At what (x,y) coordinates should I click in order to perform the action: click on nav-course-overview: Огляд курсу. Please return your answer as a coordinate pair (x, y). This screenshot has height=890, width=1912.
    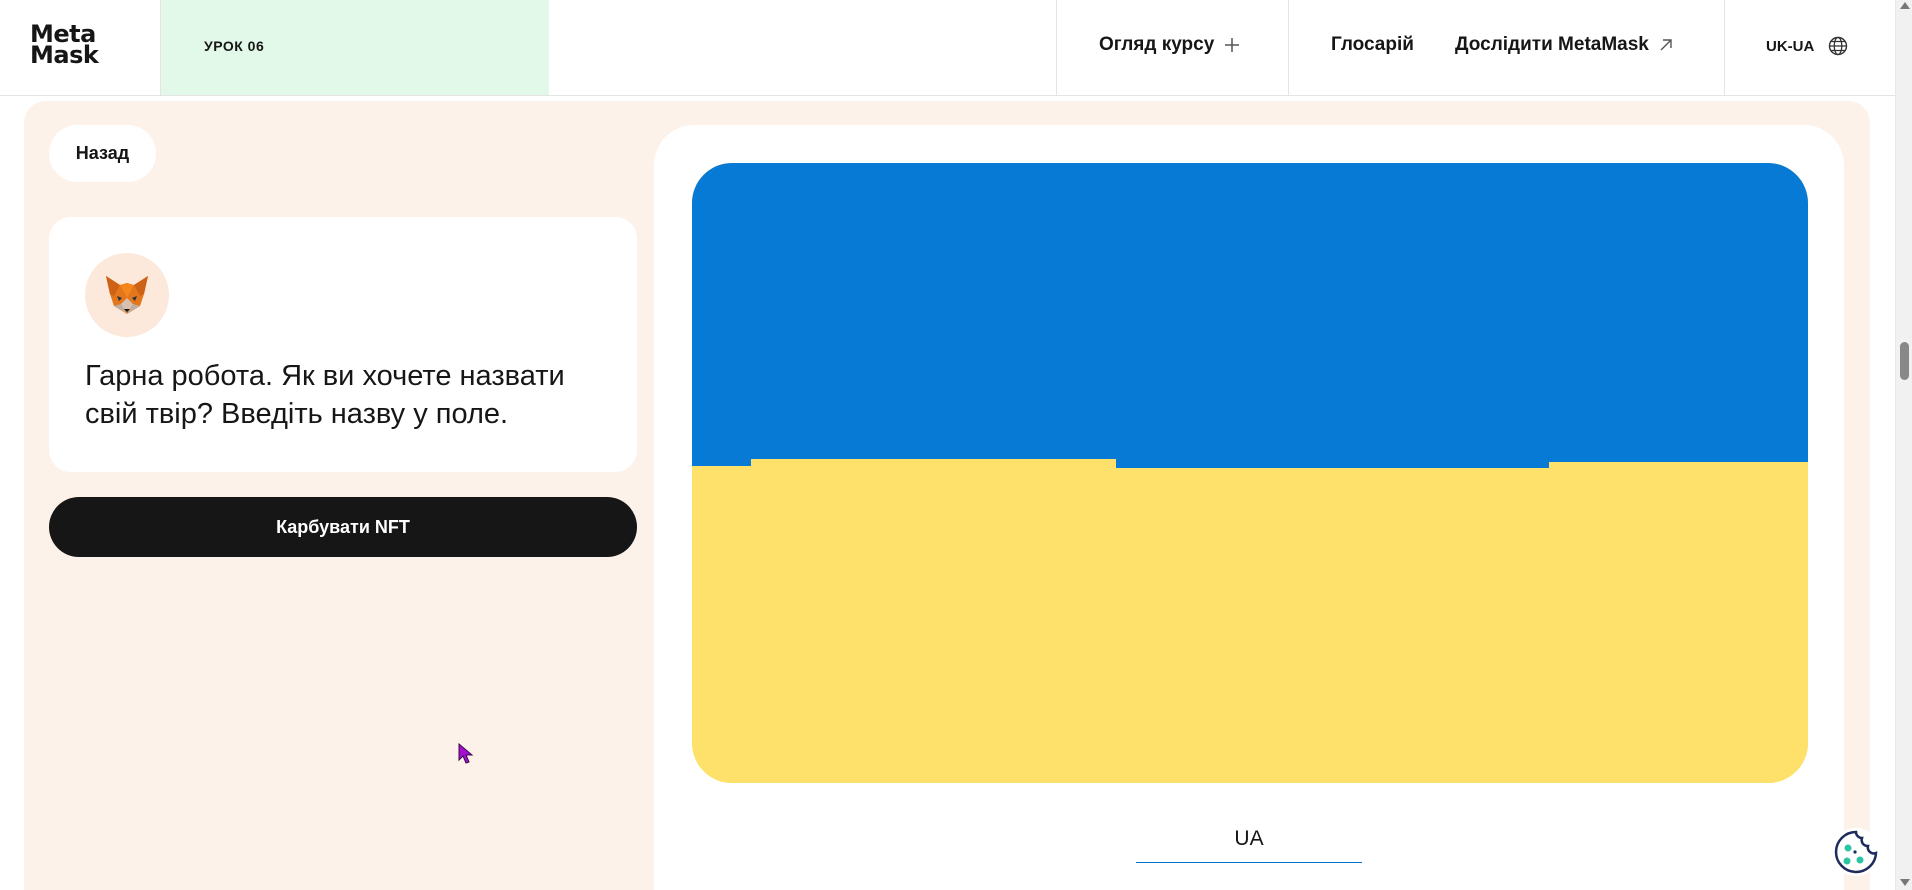
    Looking at the image, I should click on (1169, 45).